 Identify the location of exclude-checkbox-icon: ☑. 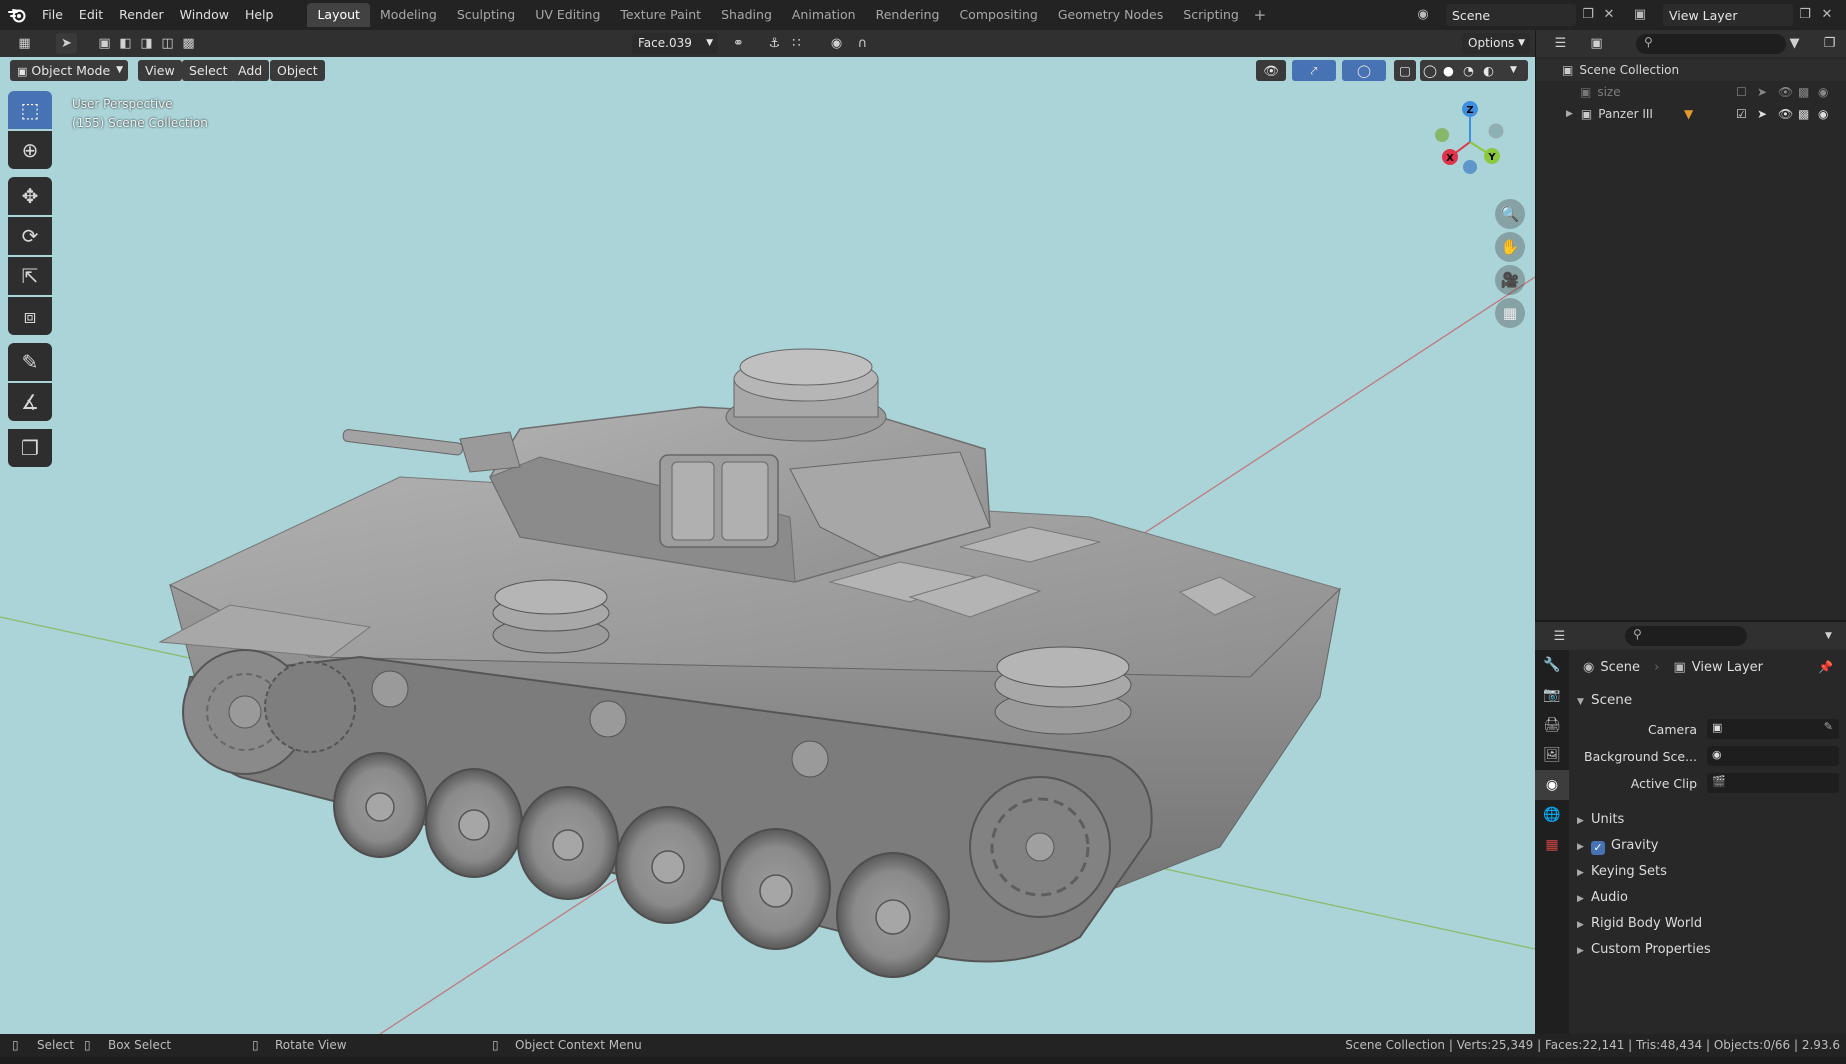
(1741, 114).